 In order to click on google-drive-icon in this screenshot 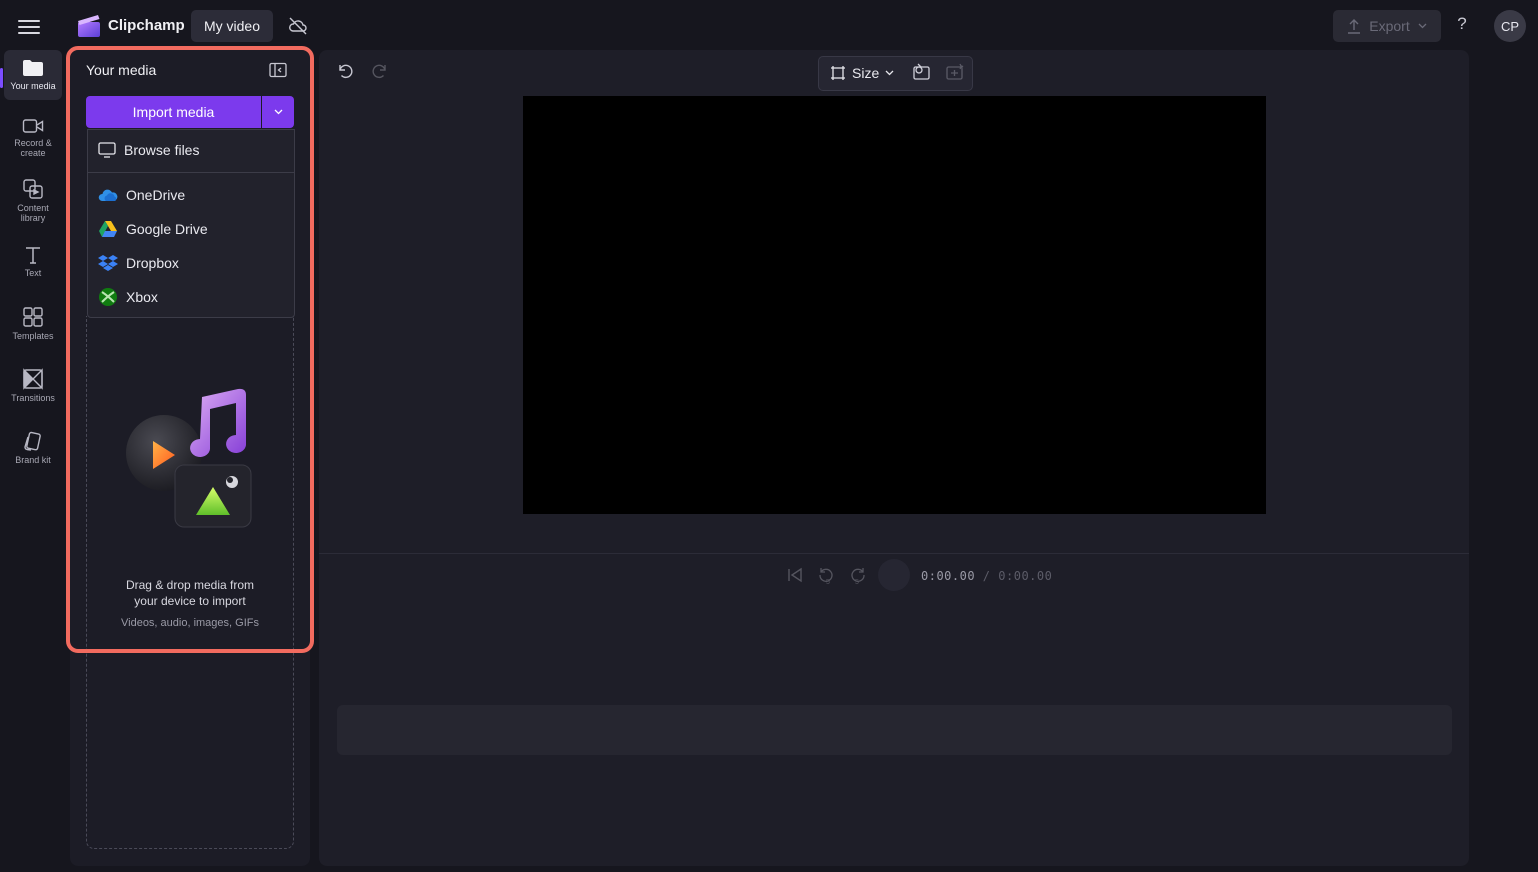, I will do `click(108, 229)`.